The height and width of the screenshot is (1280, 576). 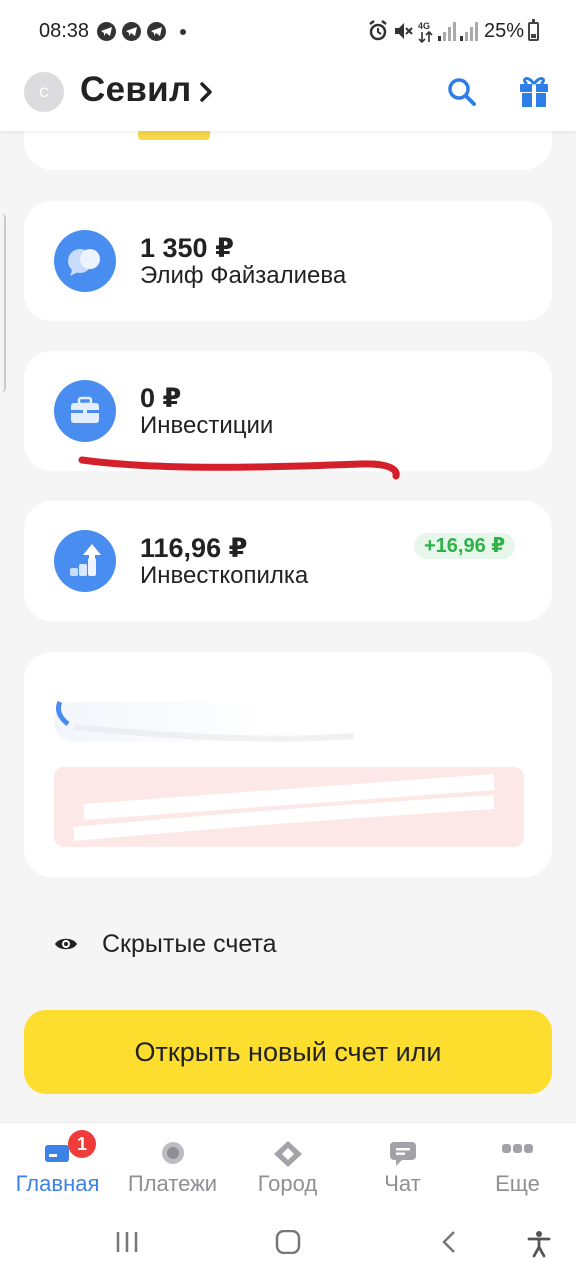 I want to click on account-name: Элиф Файзалиева, so click(x=243, y=275).